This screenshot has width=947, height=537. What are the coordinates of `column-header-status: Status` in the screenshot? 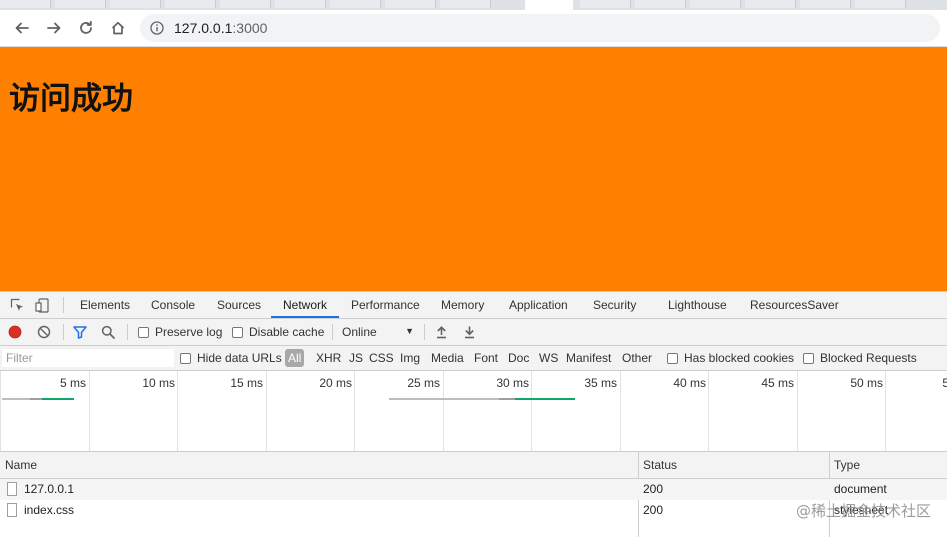 It's located at (660, 465).